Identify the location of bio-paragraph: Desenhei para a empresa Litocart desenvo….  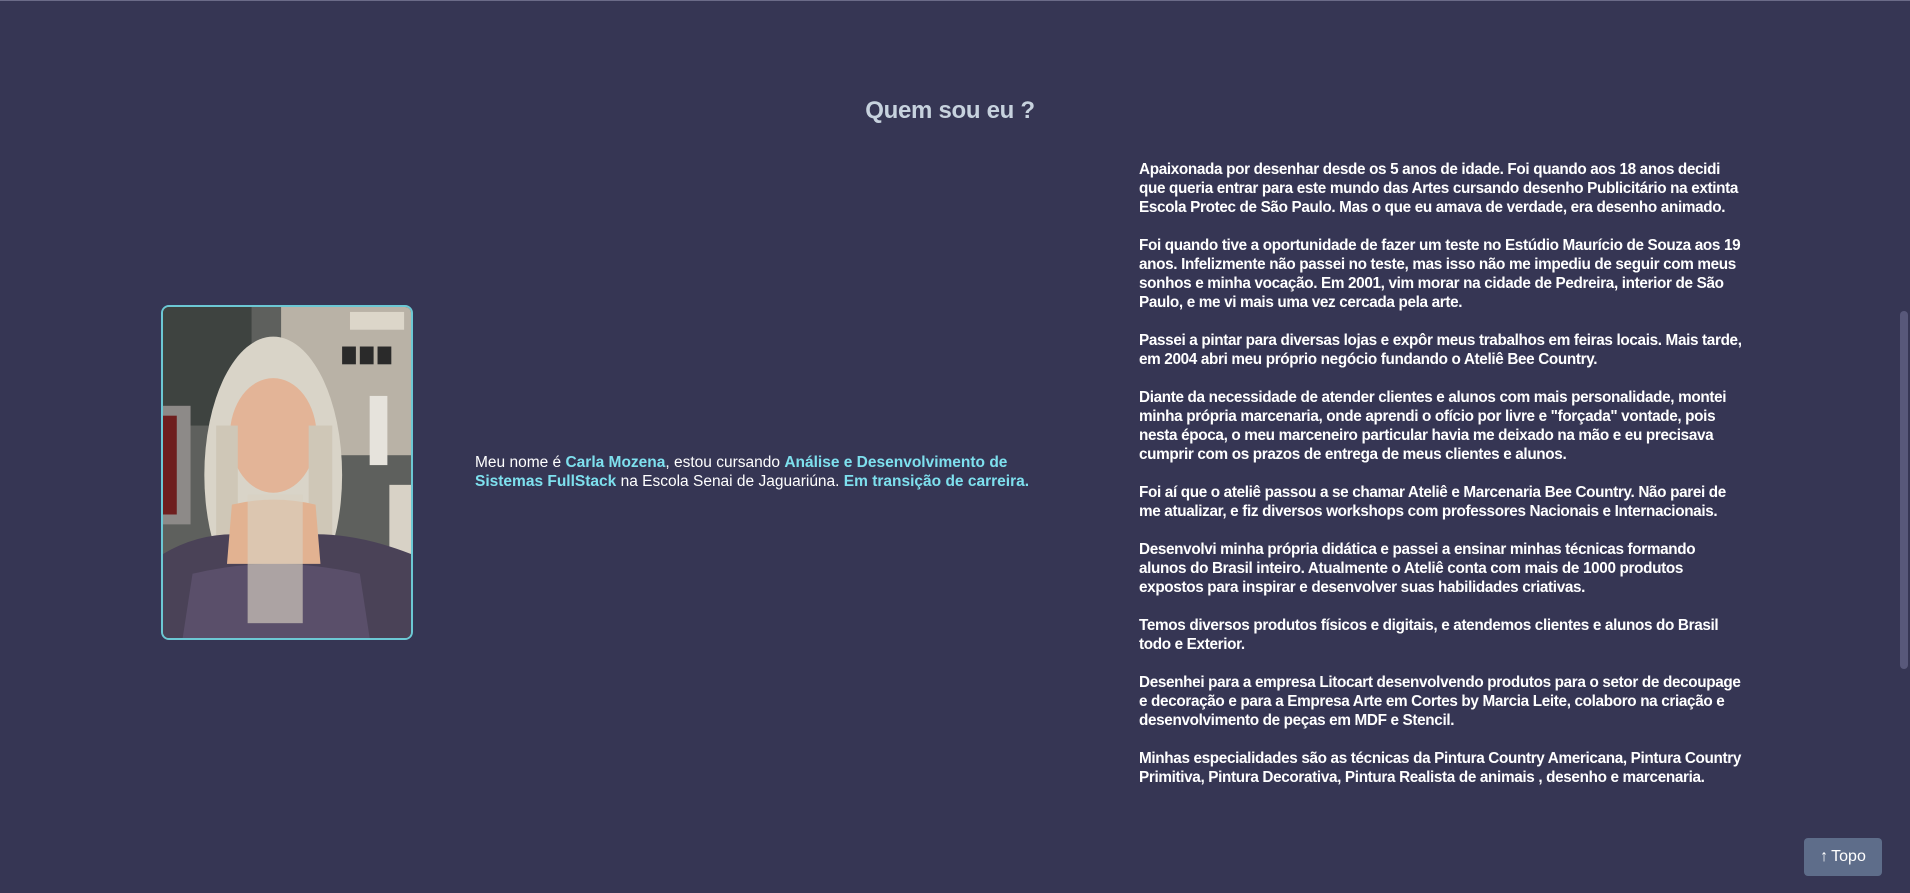
(1440, 701).